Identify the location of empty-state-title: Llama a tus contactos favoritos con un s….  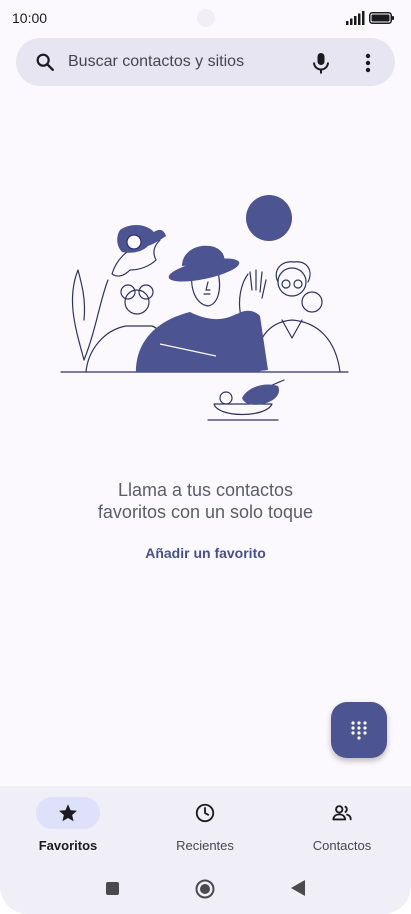
(205, 501).